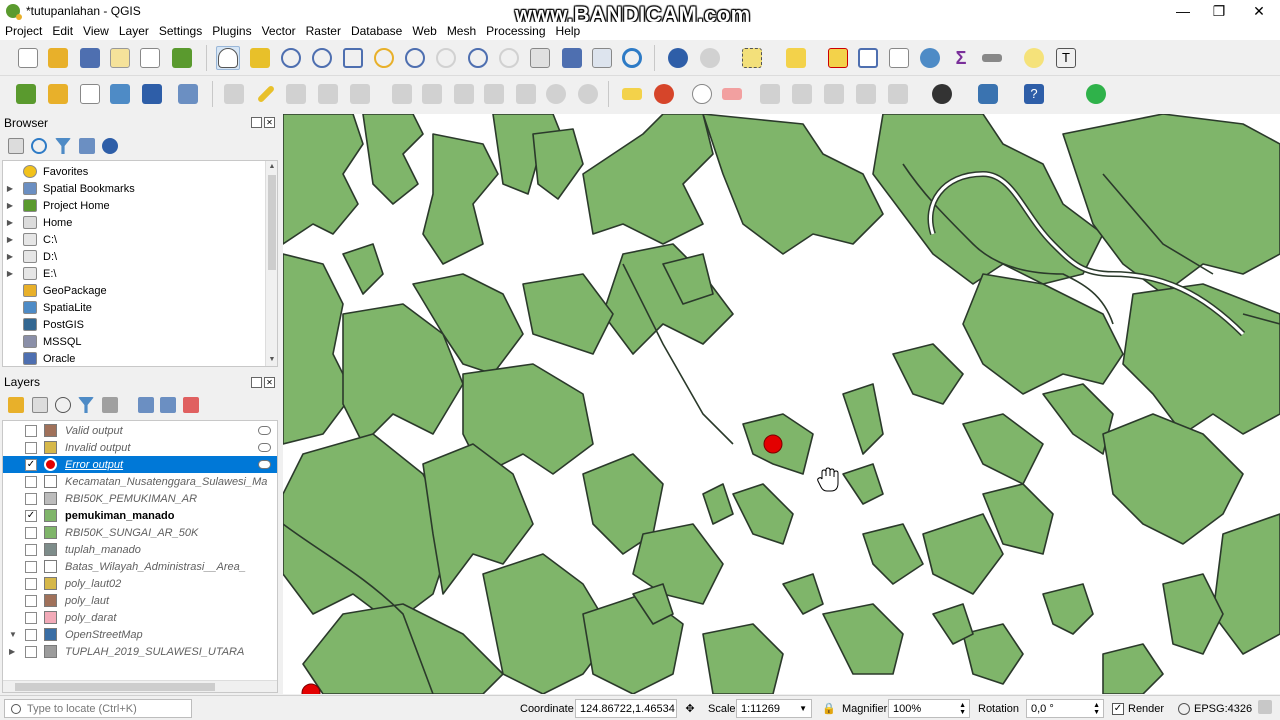  Describe the element at coordinates (266, 94) in the screenshot. I see `toggle-editing-icon` at that location.